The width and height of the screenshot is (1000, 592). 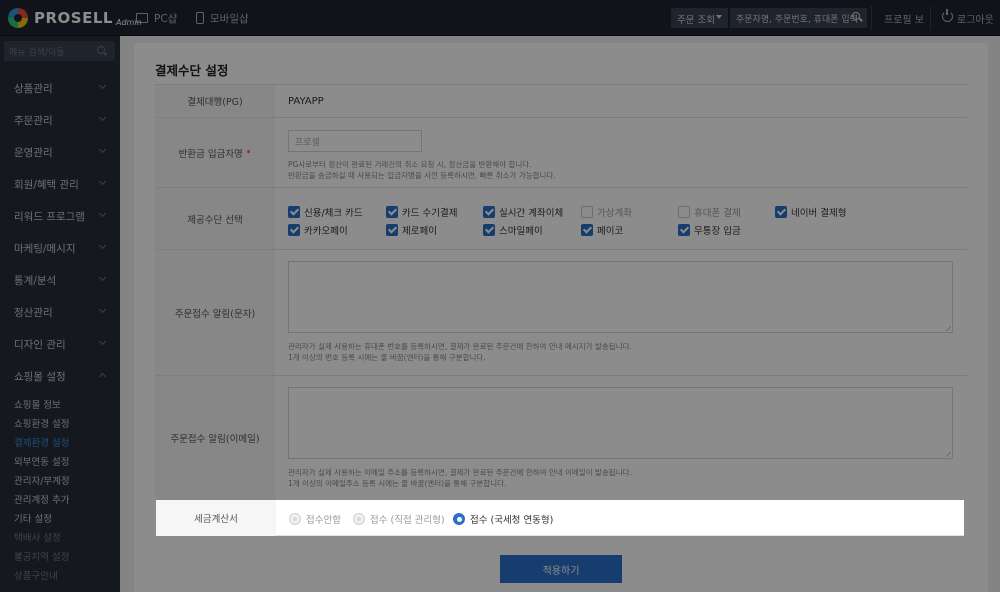 I want to click on sidebar-item-marketing: 마케팅/메시지, so click(x=60, y=247).